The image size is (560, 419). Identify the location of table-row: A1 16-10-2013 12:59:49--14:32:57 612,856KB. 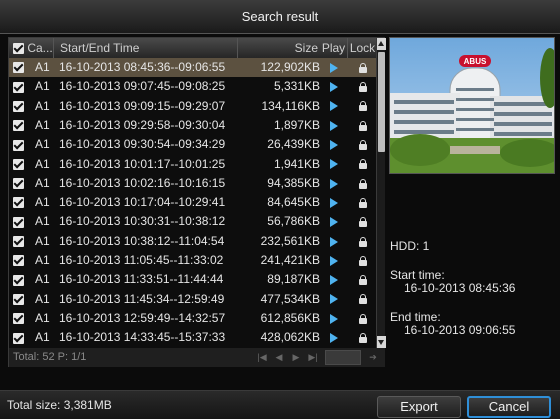
(193, 318).